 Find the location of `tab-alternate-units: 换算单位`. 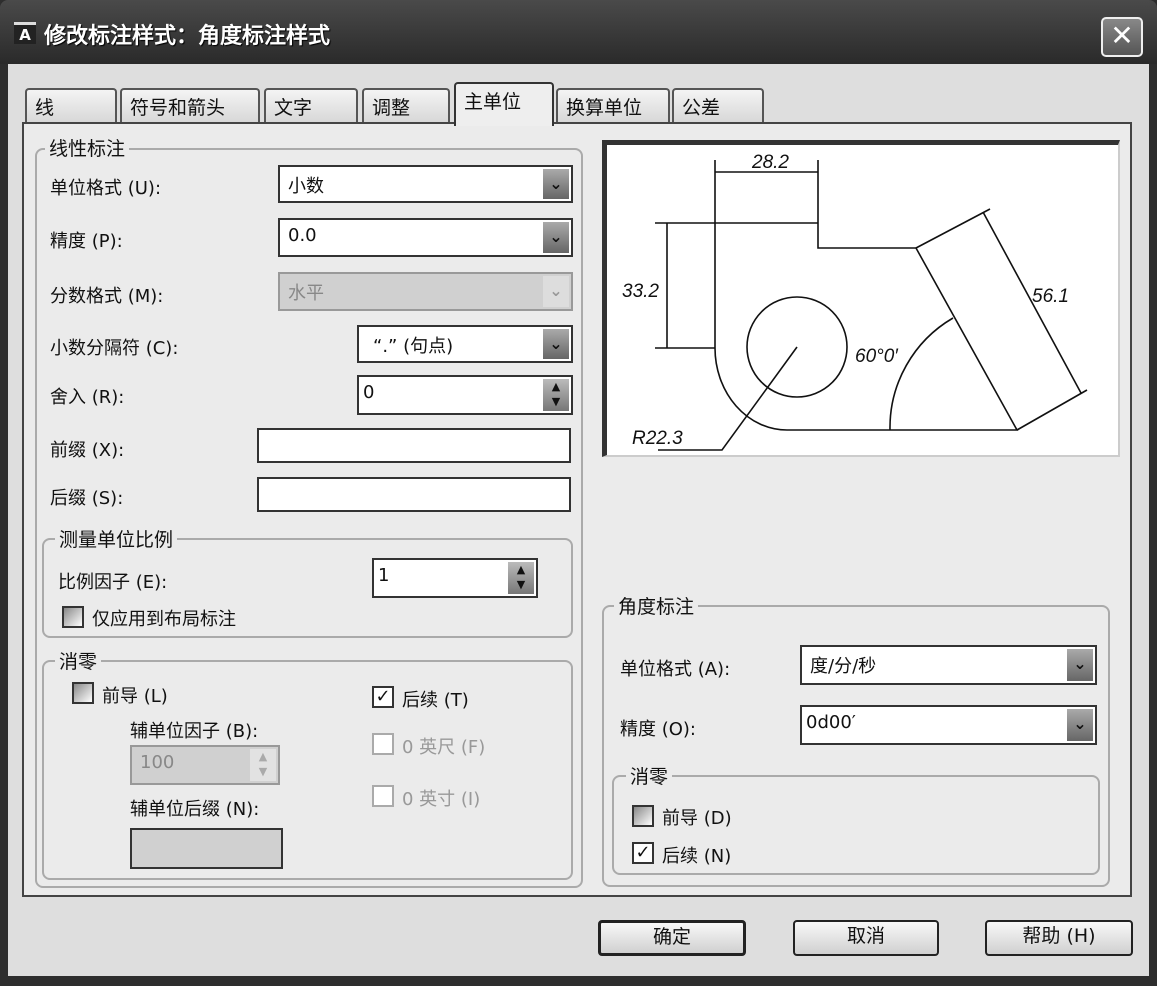

tab-alternate-units: 换算单位 is located at coordinates (613, 106).